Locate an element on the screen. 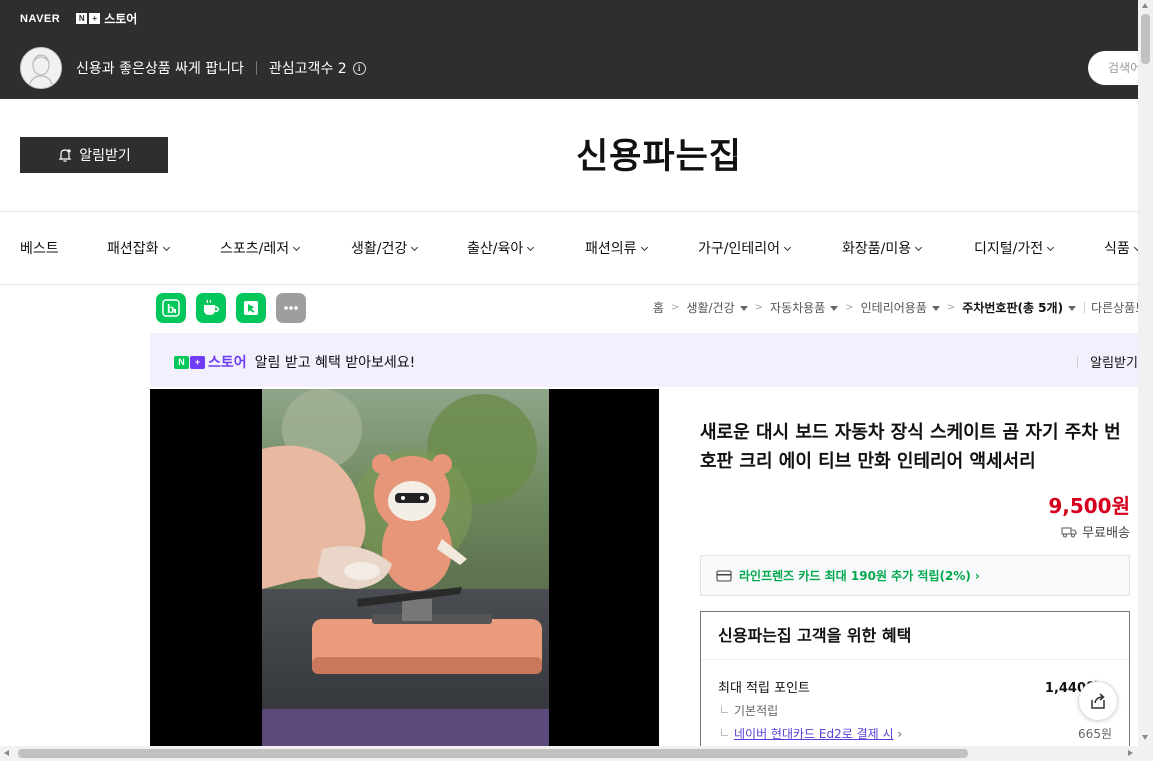 The width and height of the screenshot is (1153, 761). banner-alarm-button: 알림받기 is located at coordinates (1114, 361).